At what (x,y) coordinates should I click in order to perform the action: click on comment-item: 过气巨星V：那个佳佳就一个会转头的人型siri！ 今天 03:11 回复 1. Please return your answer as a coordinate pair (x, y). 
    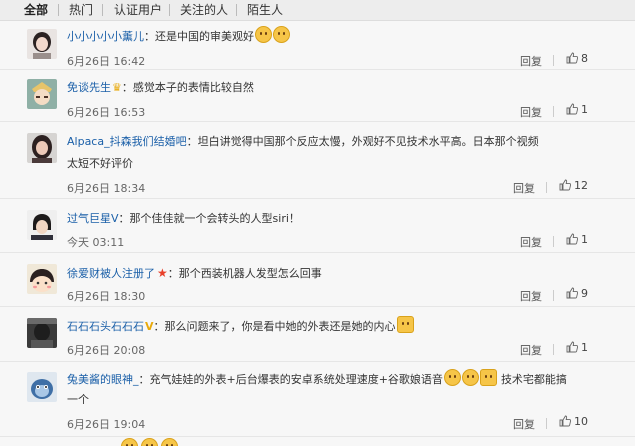
    Looking at the image, I should click on (317, 226).